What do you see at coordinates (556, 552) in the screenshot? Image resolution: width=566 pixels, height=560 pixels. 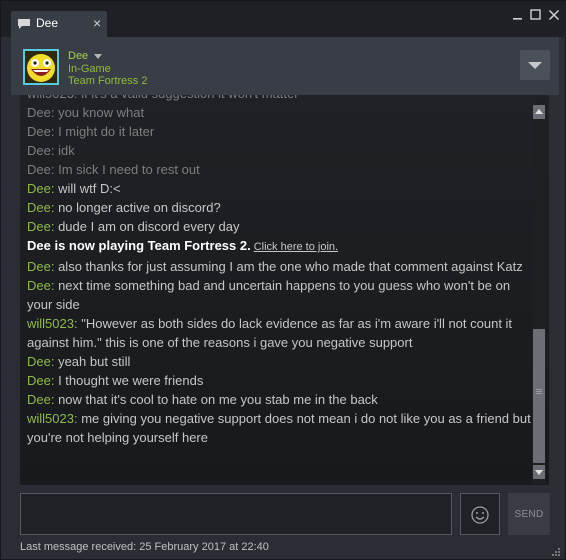 I see `resize-grip-icon` at bounding box center [556, 552].